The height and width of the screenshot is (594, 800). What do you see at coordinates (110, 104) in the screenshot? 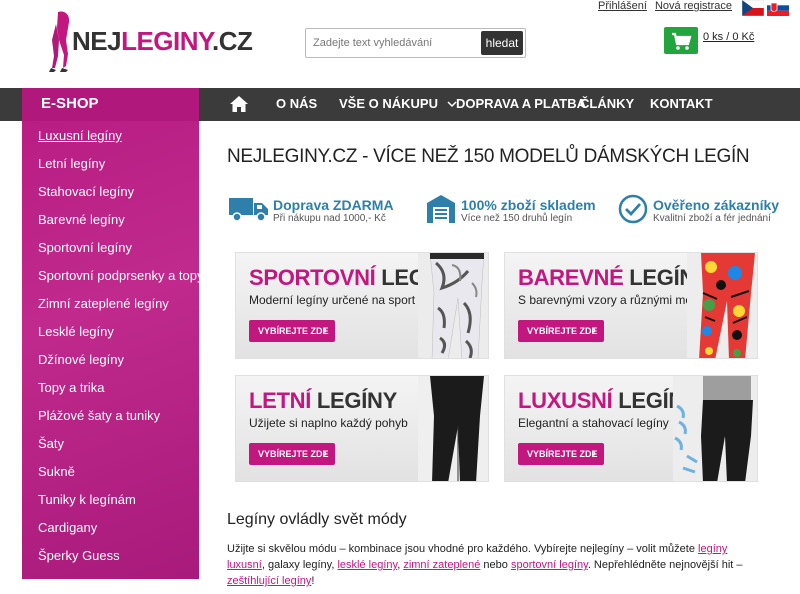
I see `eshop-label: E-SHOP` at bounding box center [110, 104].